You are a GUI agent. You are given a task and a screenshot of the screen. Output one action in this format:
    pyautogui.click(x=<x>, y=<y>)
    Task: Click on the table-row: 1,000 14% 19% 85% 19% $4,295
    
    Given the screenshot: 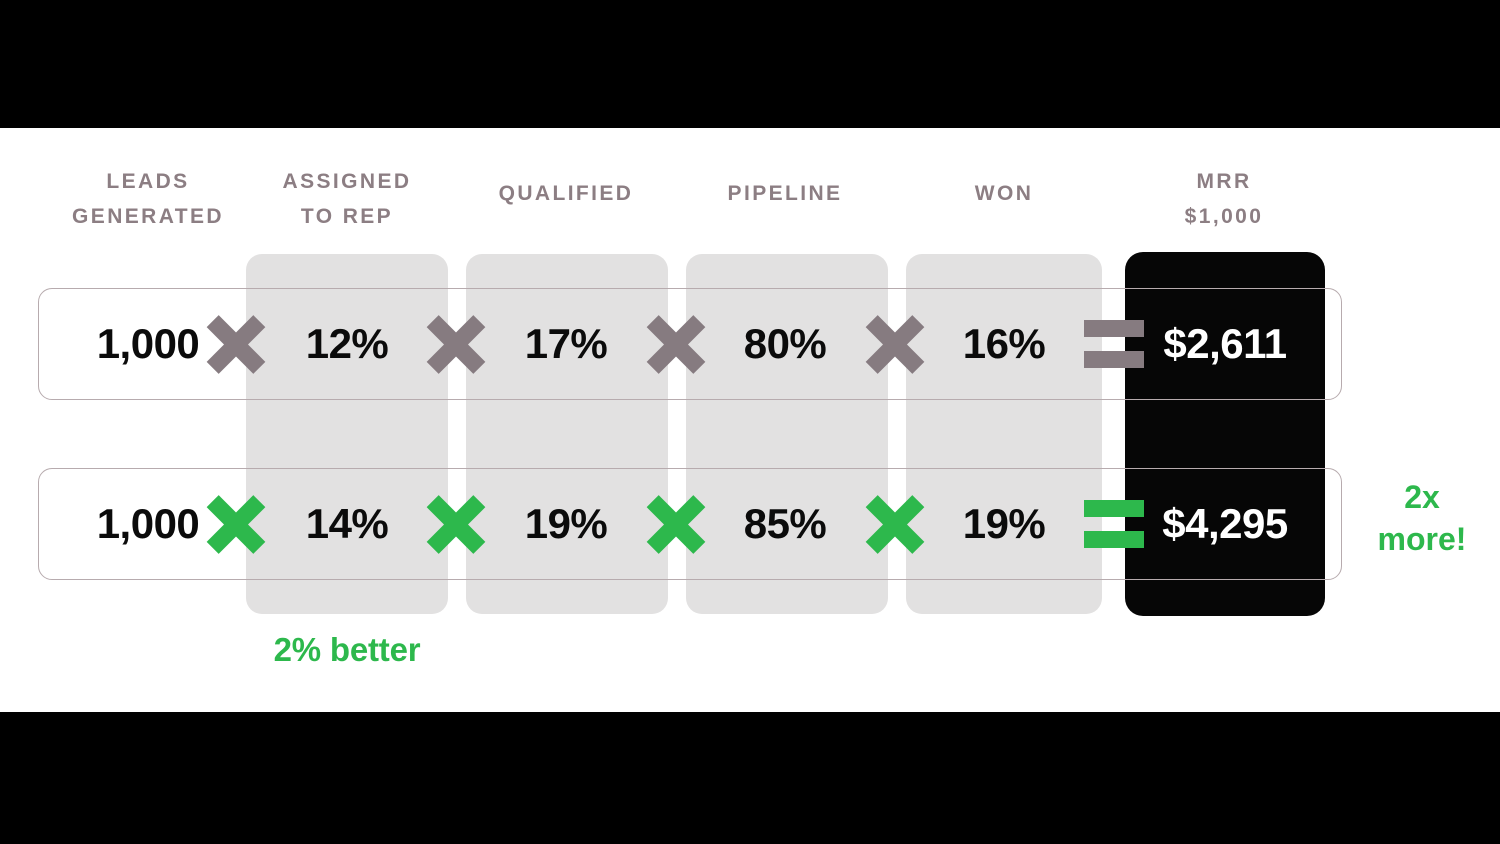 What is the action you would take?
    pyautogui.click(x=750, y=524)
    